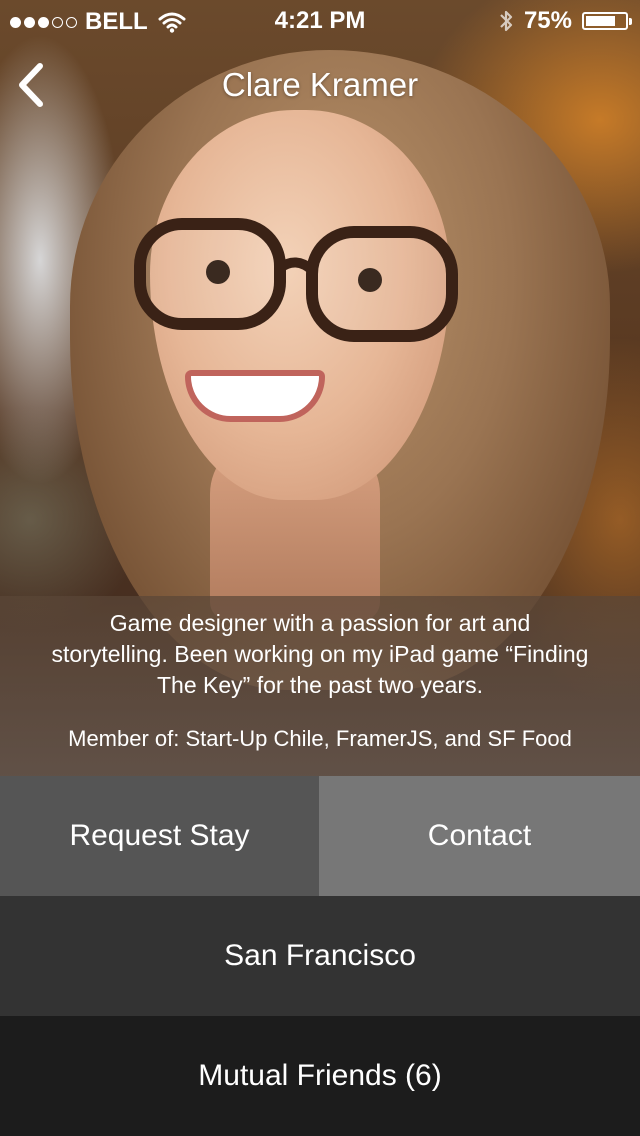 Image resolution: width=640 pixels, height=1136 pixels. I want to click on photo-smile, so click(255, 396).